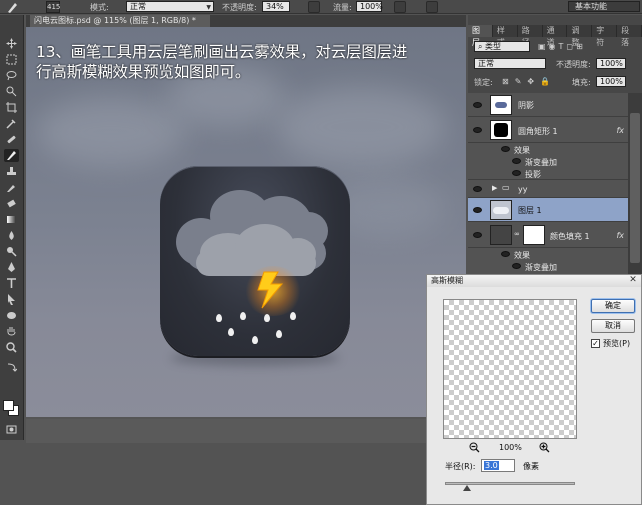 This screenshot has height=505, width=642. Describe the element at coordinates (548, 210) in the screenshot. I see `layer-row-selected: 图层 1` at that location.